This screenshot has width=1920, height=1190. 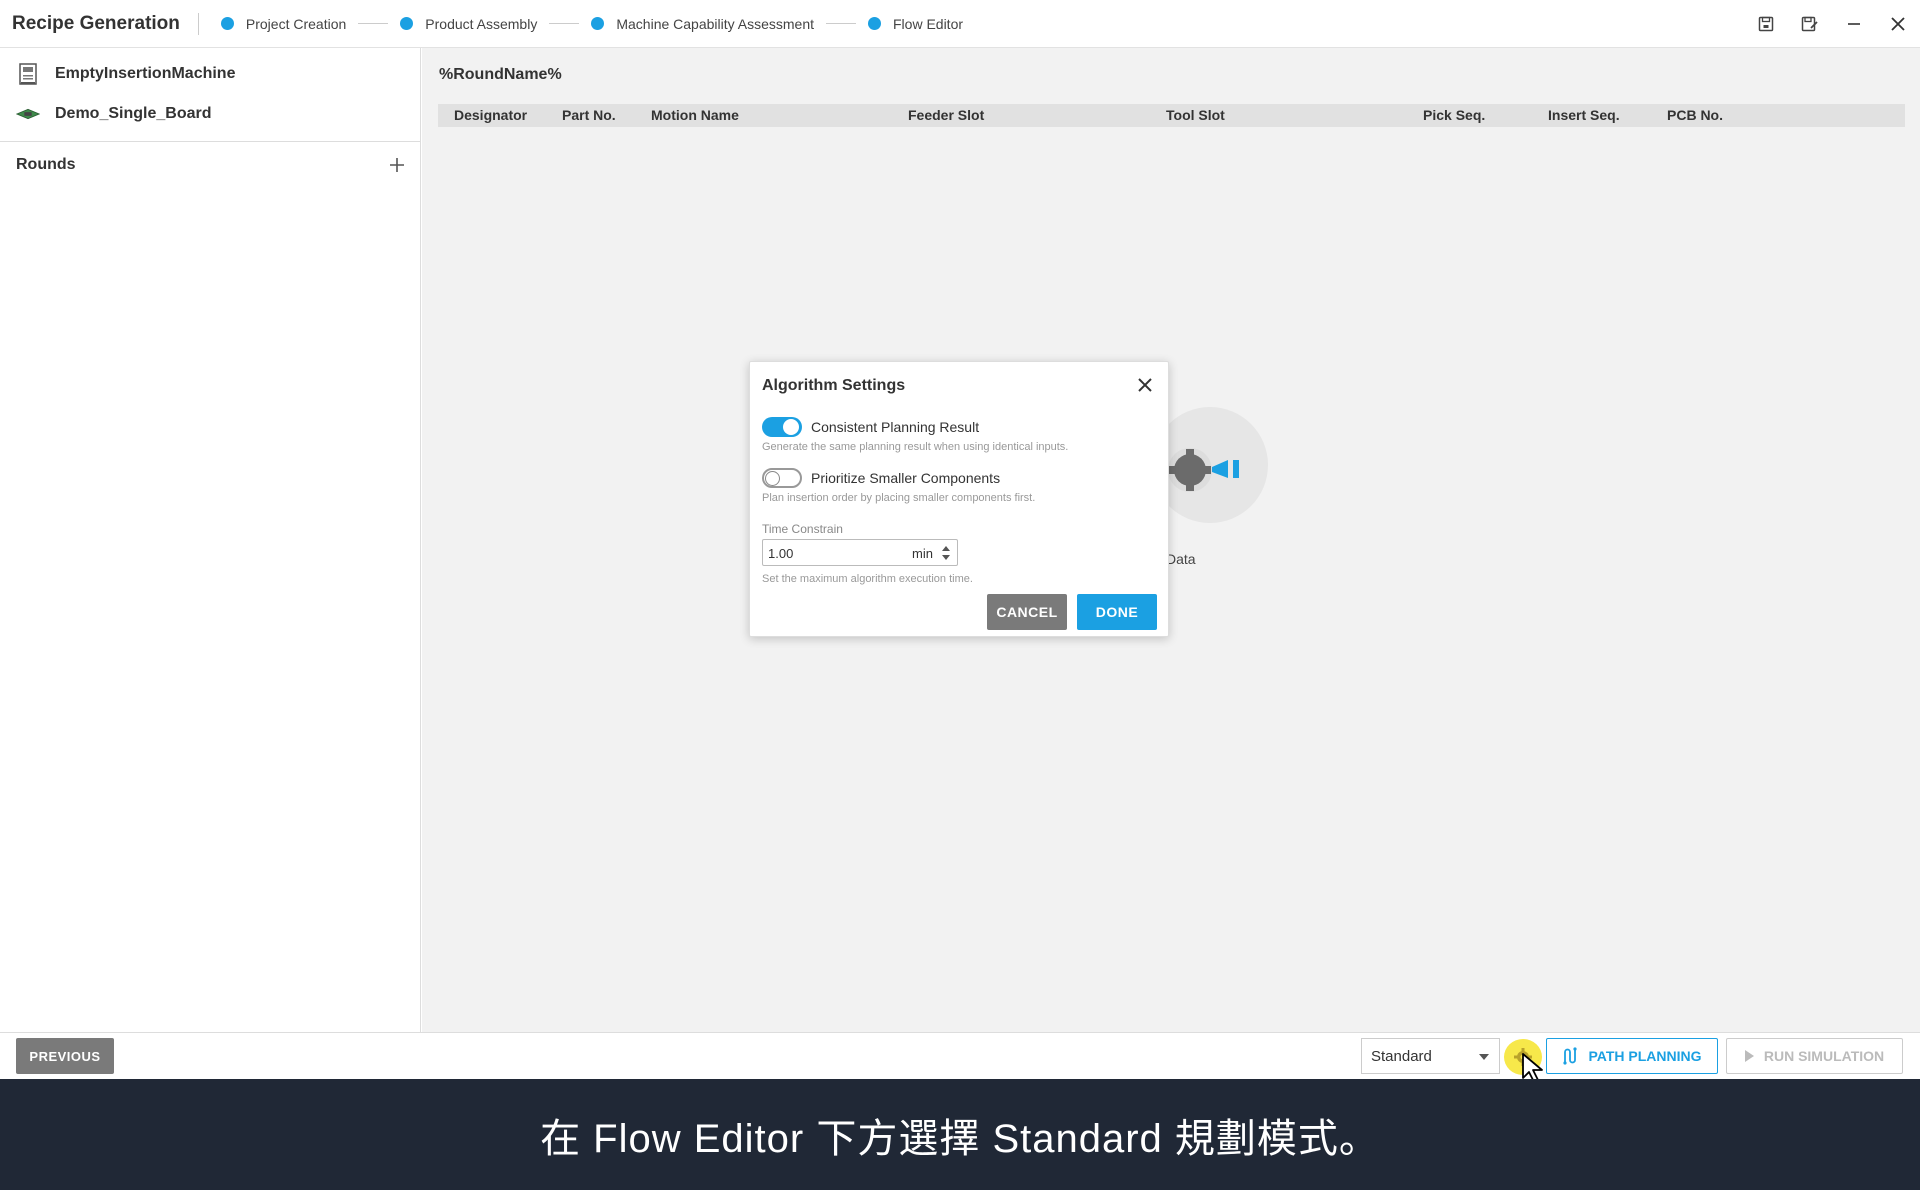 What do you see at coordinates (1749, 1056) in the screenshot?
I see `play-icon` at bounding box center [1749, 1056].